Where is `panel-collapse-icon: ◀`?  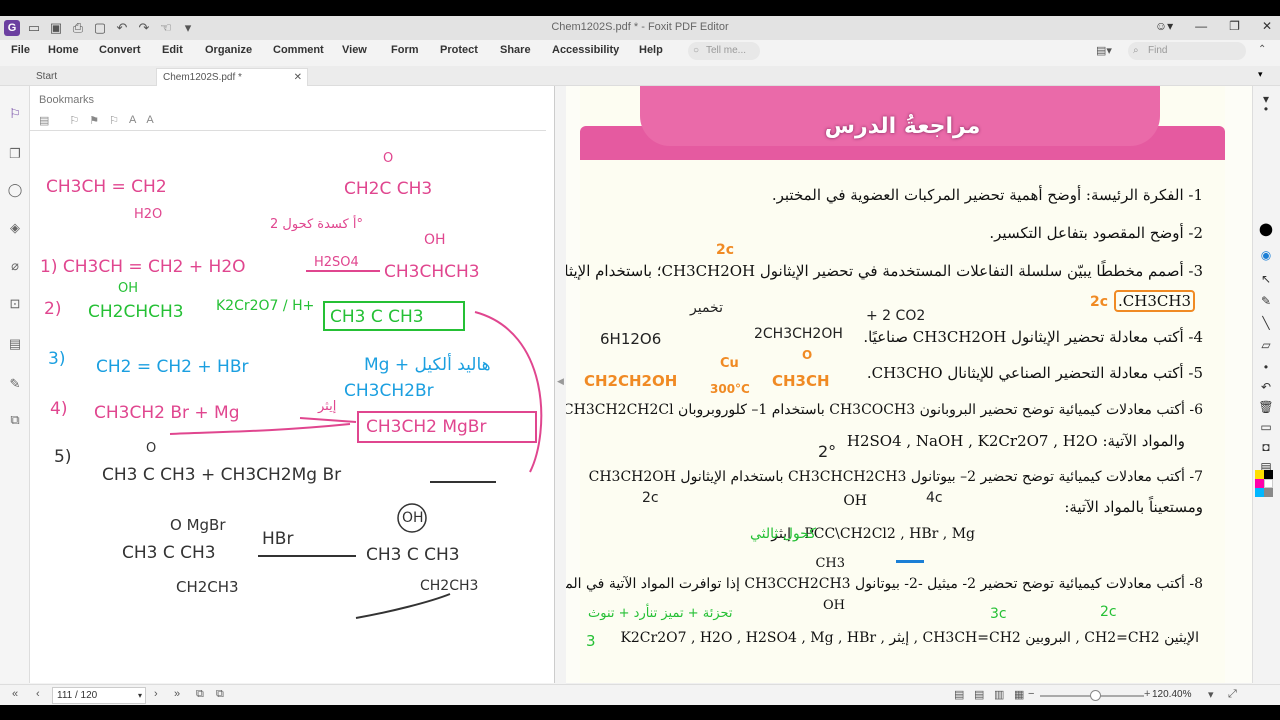
panel-collapse-icon: ◀ is located at coordinates (560, 381).